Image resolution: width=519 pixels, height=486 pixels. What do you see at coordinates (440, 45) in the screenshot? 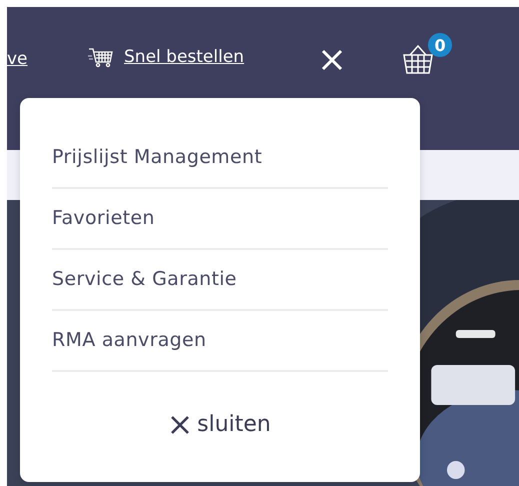
I see `cart-count-badge: 0` at bounding box center [440, 45].